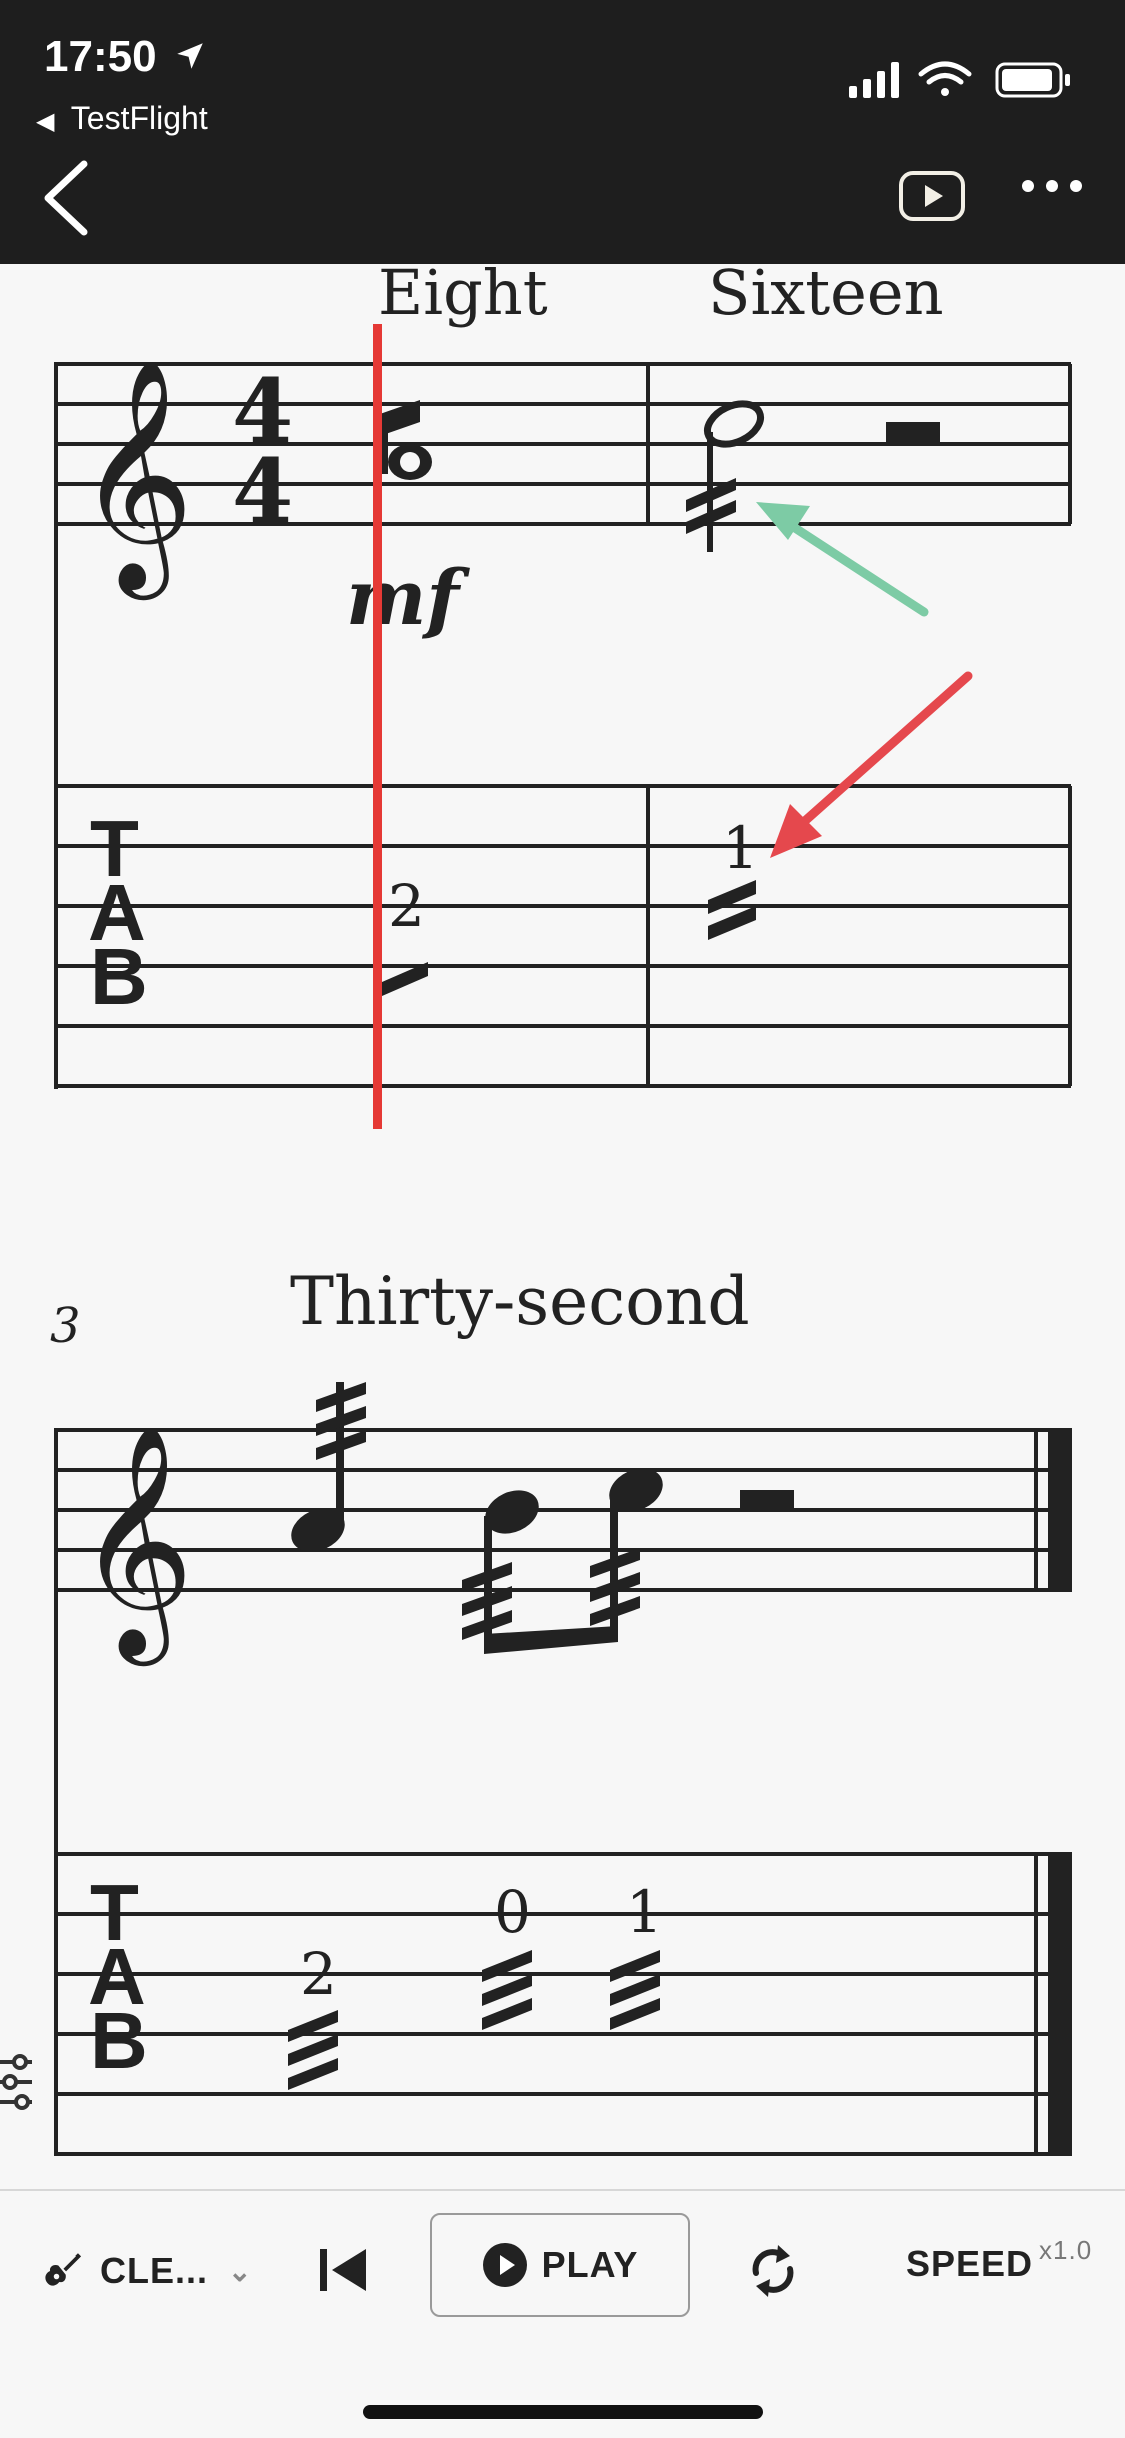  I want to click on chevron-down-icon: ⌄, so click(240, 2271).